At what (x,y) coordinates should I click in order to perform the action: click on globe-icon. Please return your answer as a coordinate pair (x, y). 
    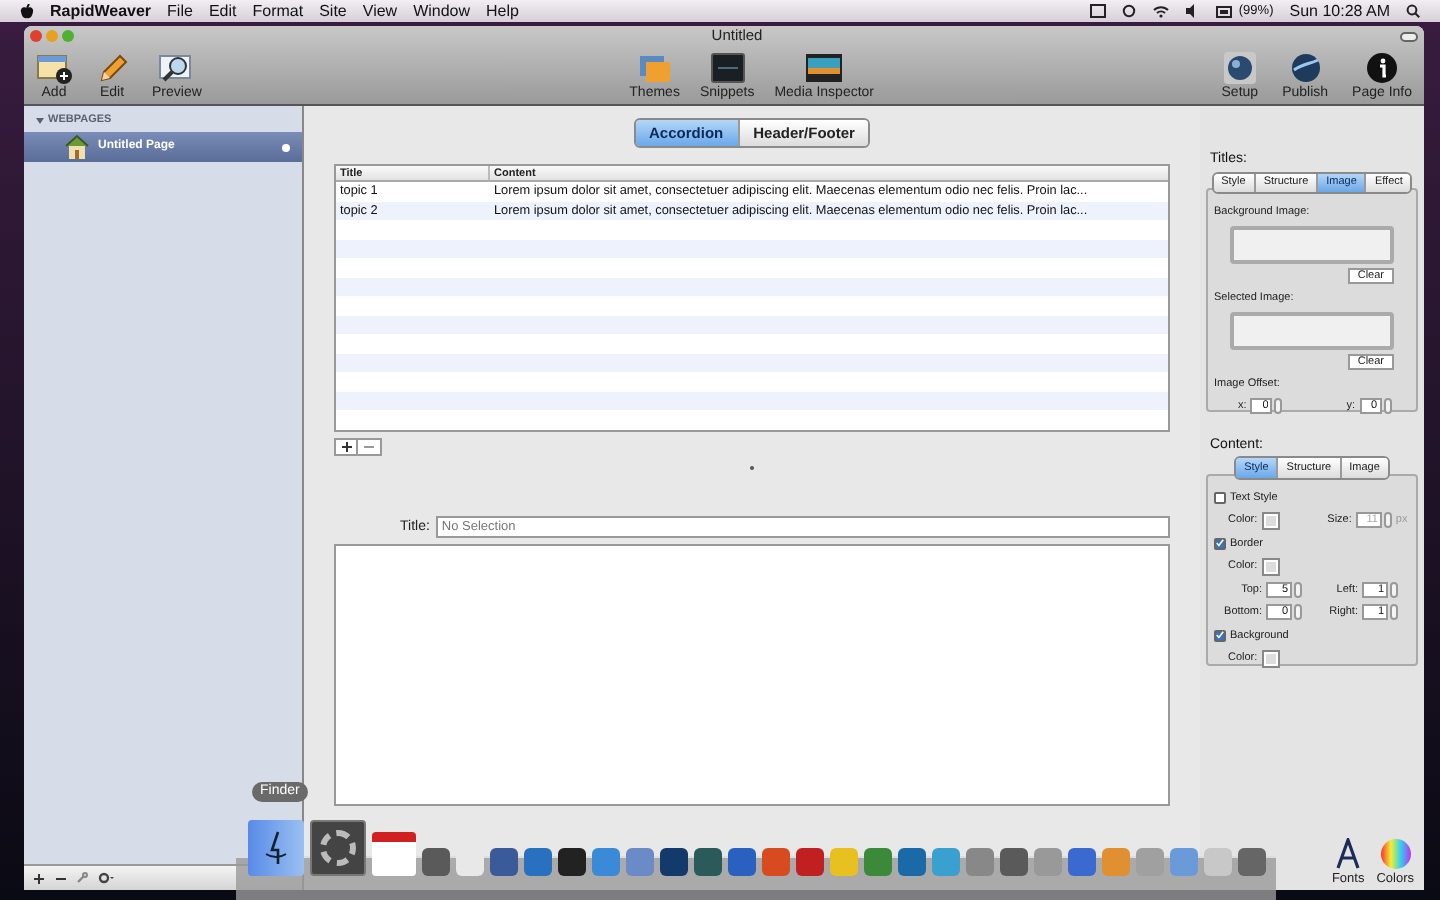
    Looking at the image, I should click on (1305, 67).